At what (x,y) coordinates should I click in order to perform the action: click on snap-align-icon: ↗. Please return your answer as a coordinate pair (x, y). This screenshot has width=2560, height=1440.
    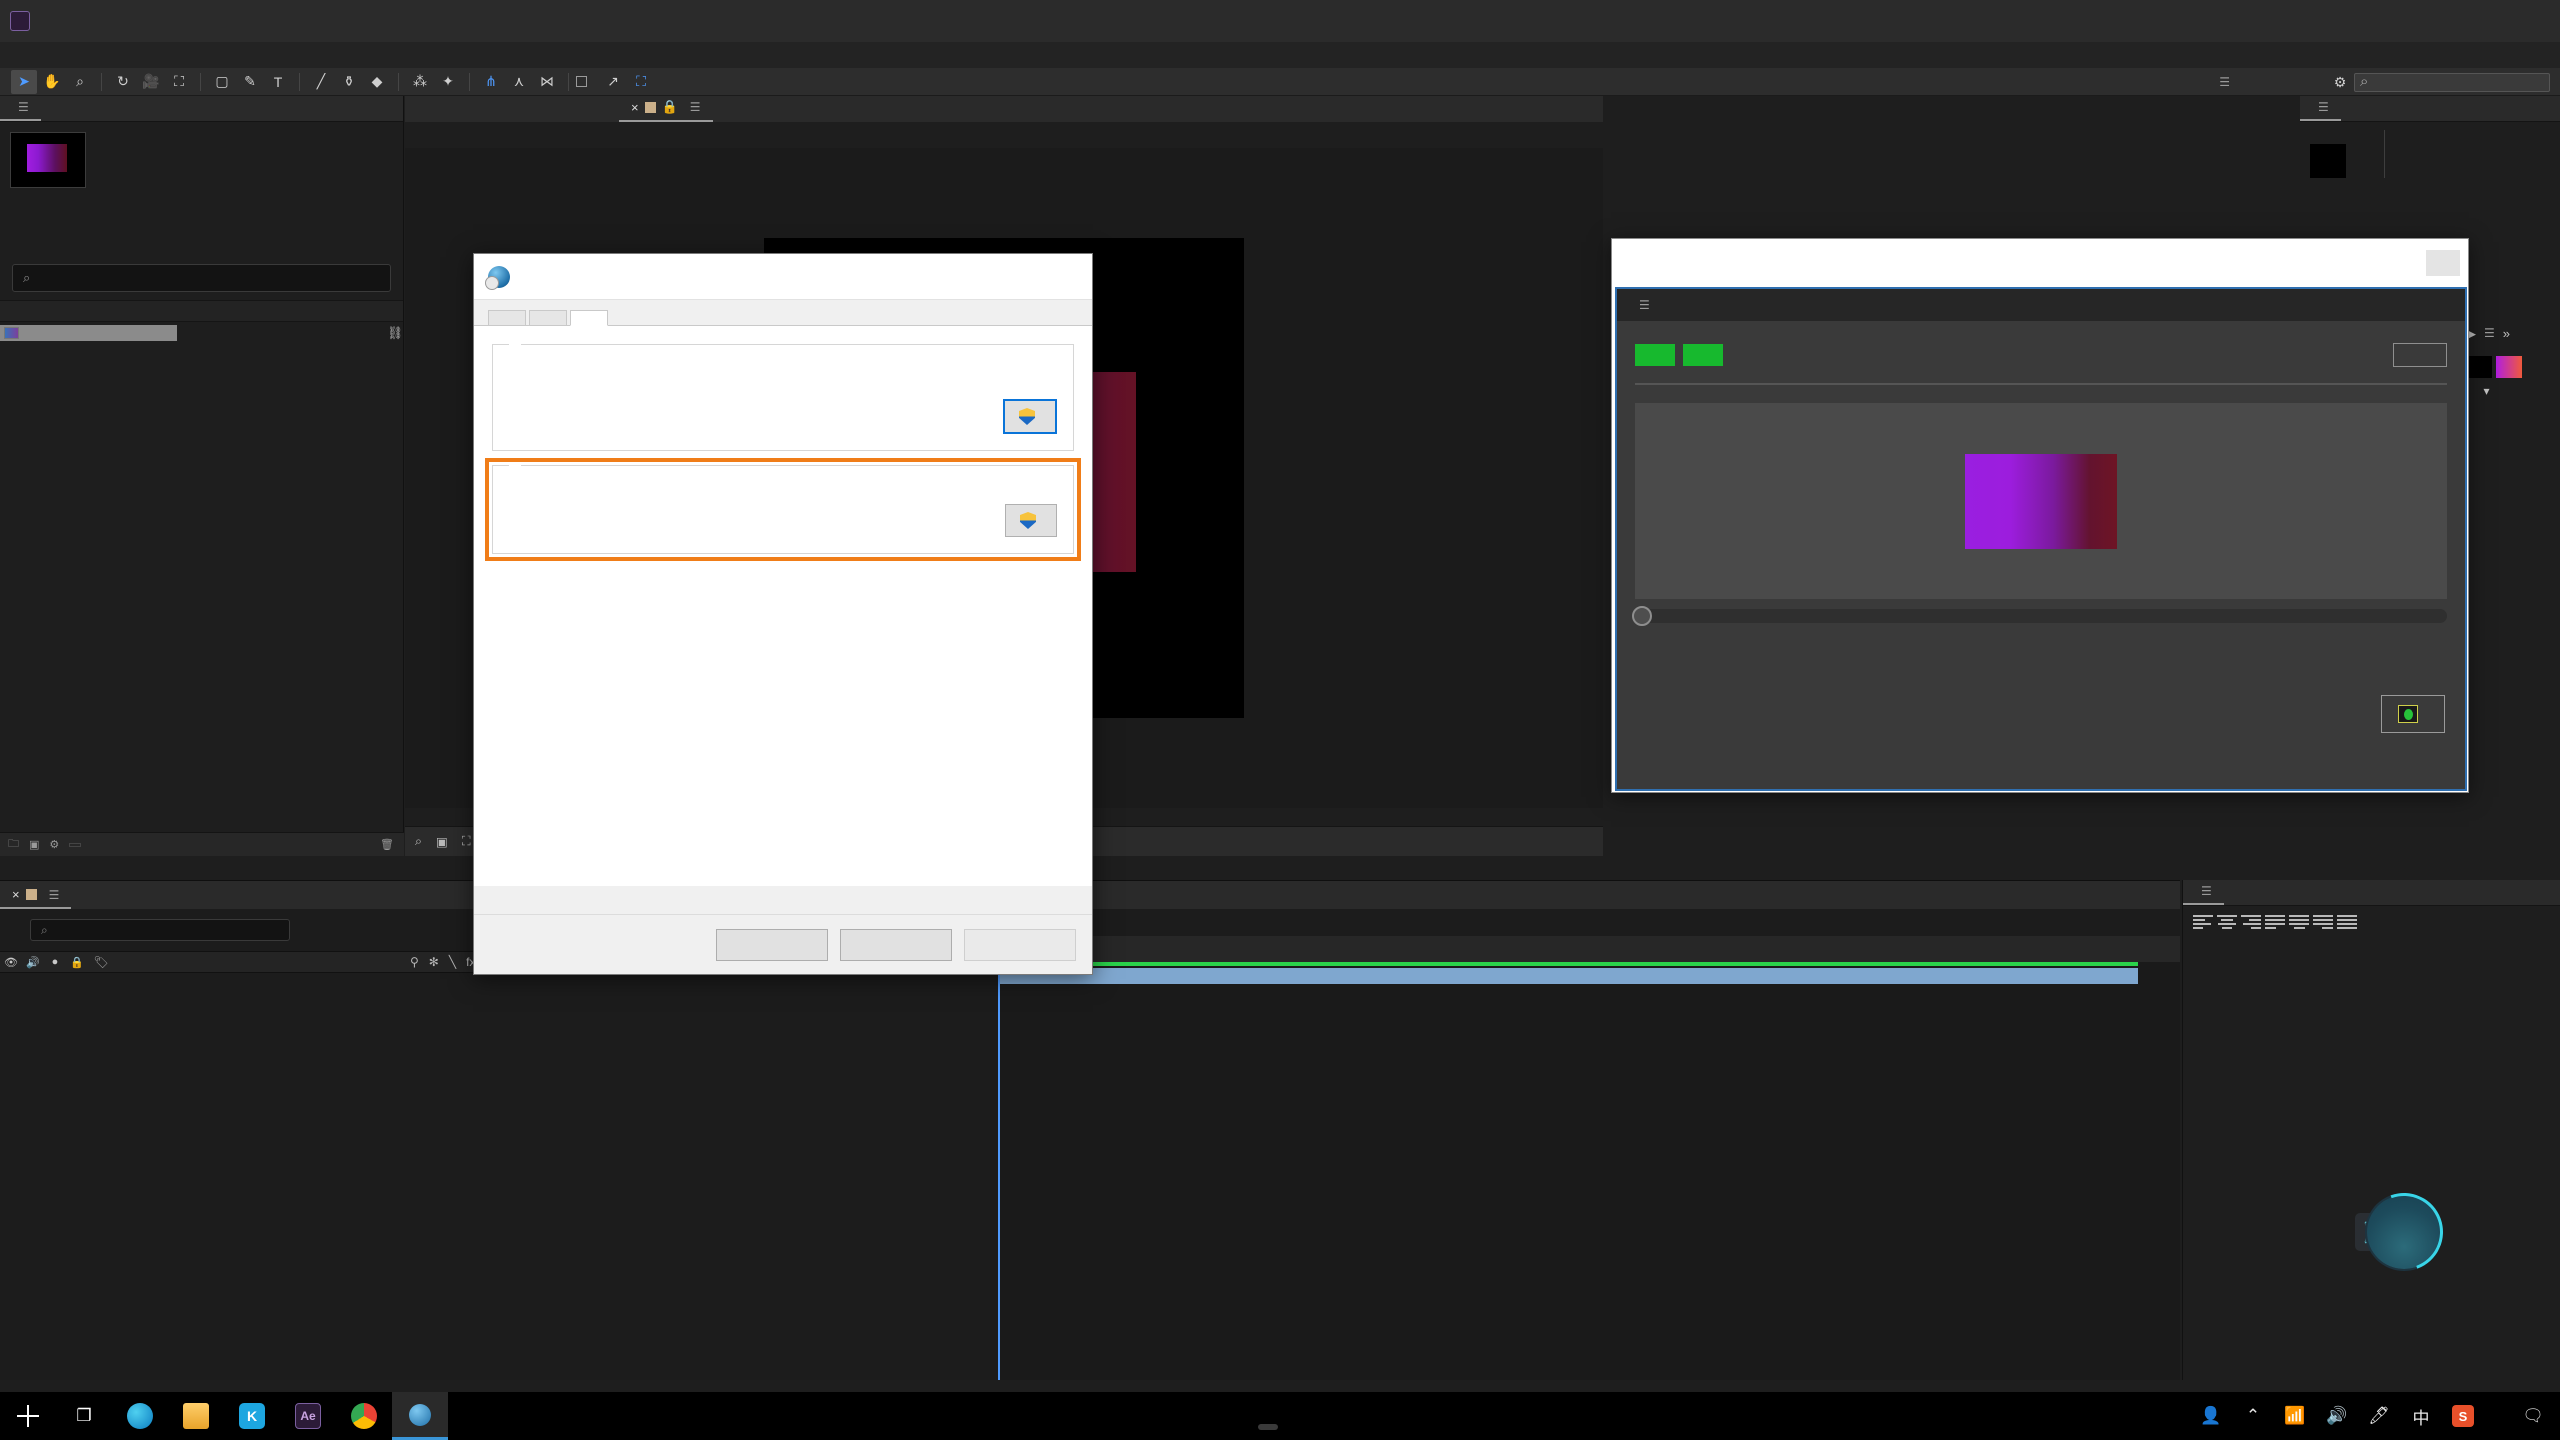
    Looking at the image, I should click on (613, 82).